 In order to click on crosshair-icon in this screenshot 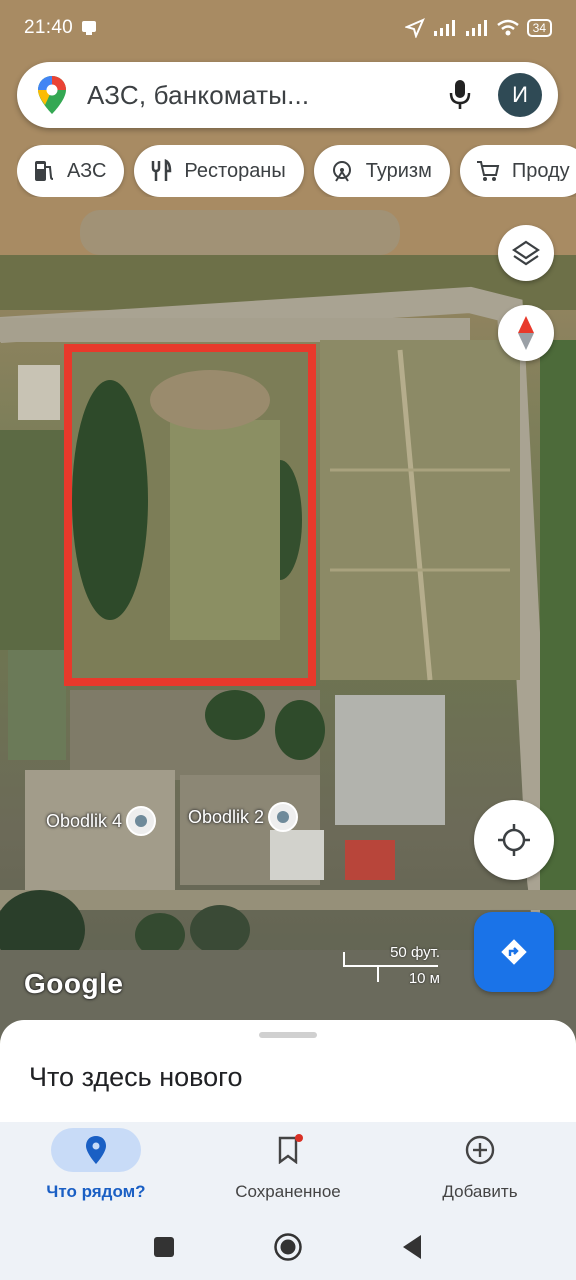, I will do `click(514, 840)`.